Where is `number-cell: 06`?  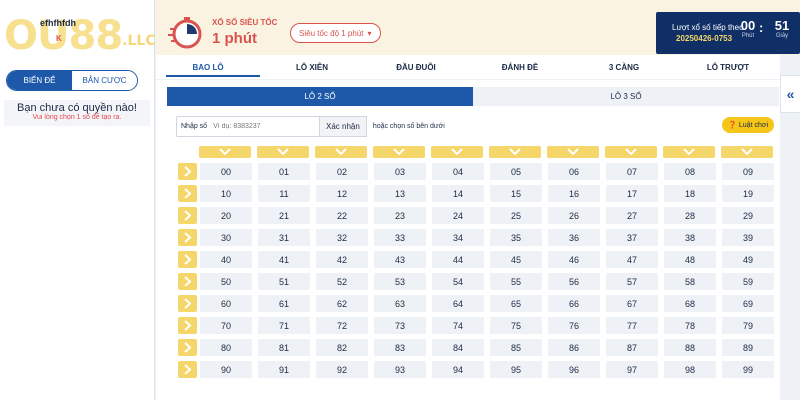 number-cell: 06 is located at coordinates (574, 171).